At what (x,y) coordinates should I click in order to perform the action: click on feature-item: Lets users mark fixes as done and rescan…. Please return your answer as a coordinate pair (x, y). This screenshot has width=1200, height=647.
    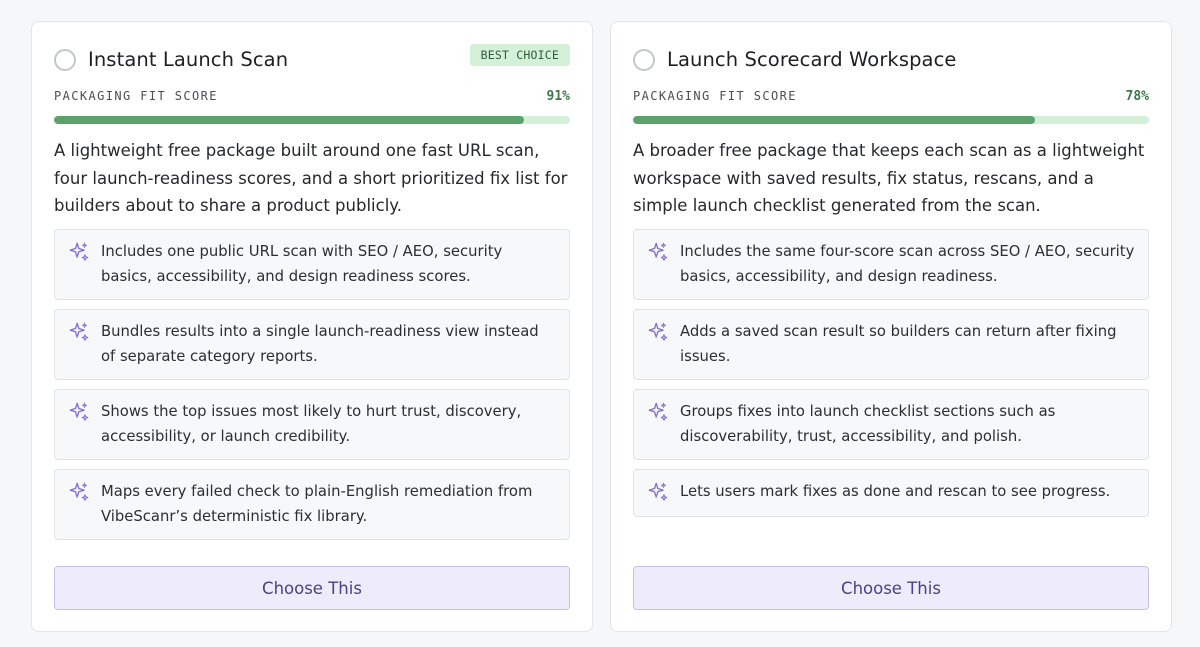
    Looking at the image, I should click on (891, 493).